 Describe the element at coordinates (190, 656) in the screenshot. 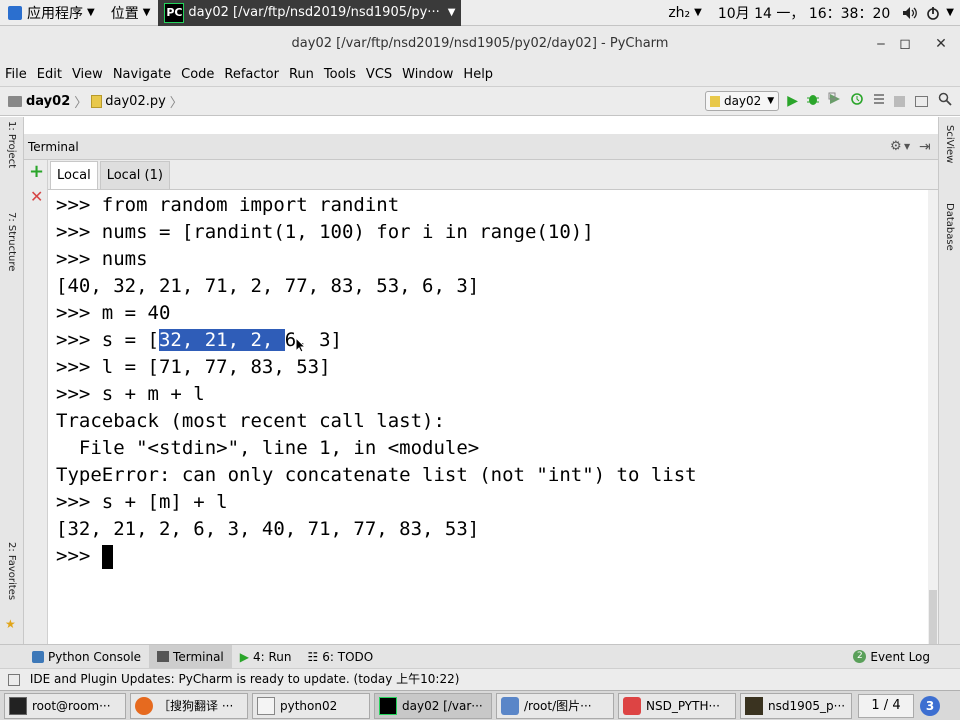

I see `terminal-button: Terminal` at that location.